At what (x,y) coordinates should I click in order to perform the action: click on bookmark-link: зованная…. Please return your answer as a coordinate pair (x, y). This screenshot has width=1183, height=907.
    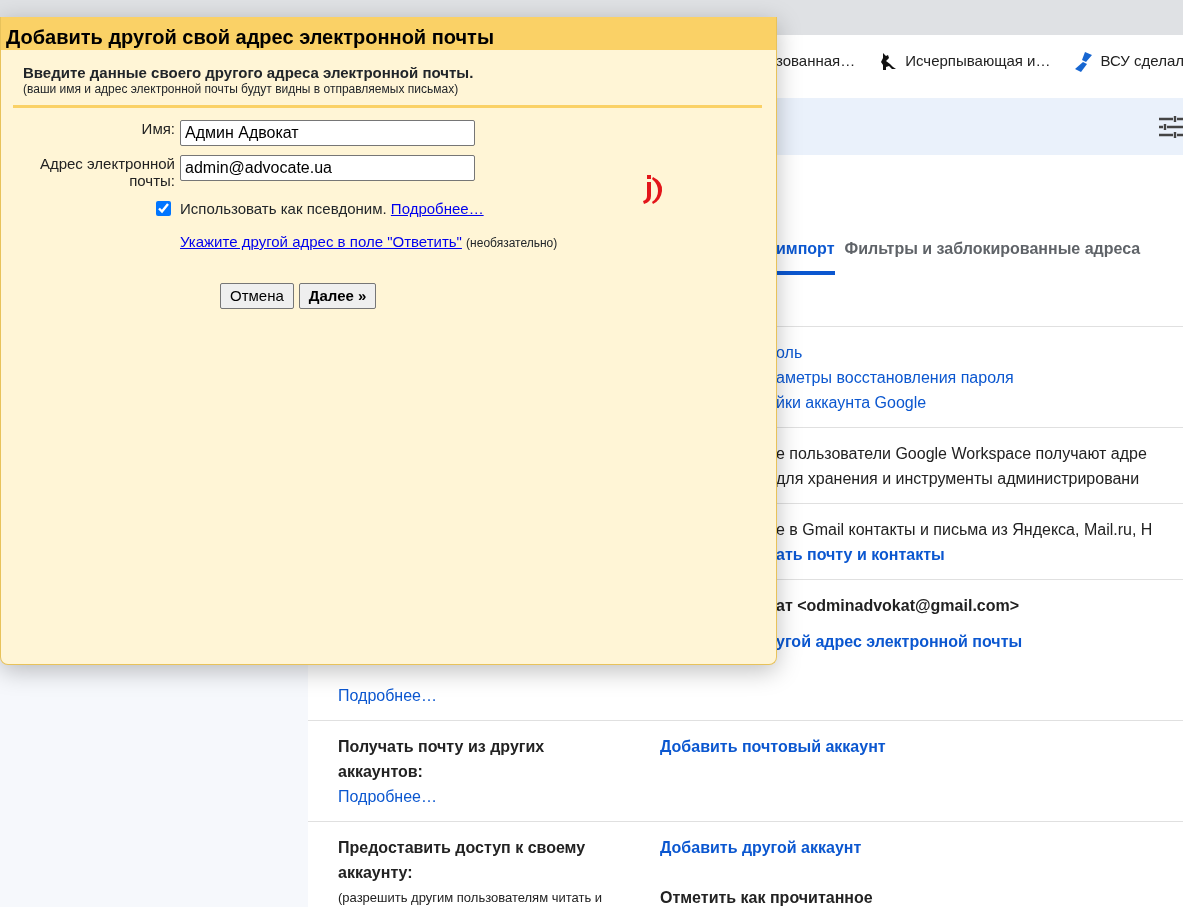
    Looking at the image, I should click on (816, 61).